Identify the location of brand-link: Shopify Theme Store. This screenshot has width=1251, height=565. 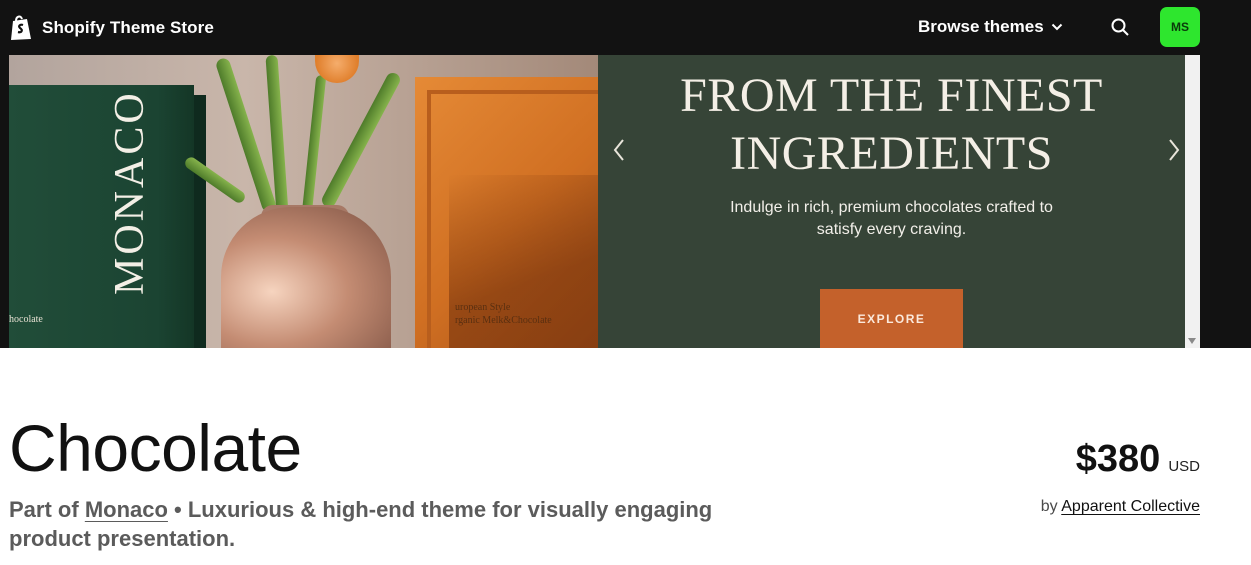
(111, 27).